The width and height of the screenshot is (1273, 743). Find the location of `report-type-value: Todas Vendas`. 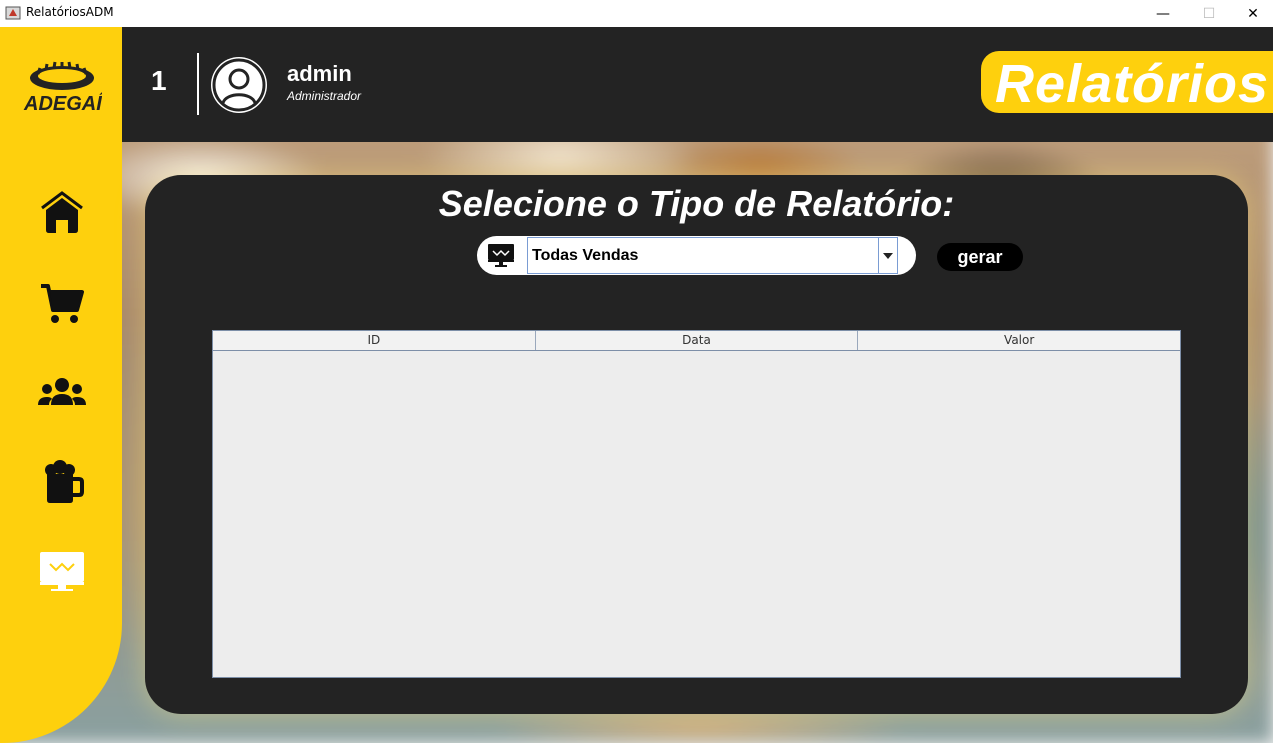

report-type-value: Todas Vendas is located at coordinates (585, 255).